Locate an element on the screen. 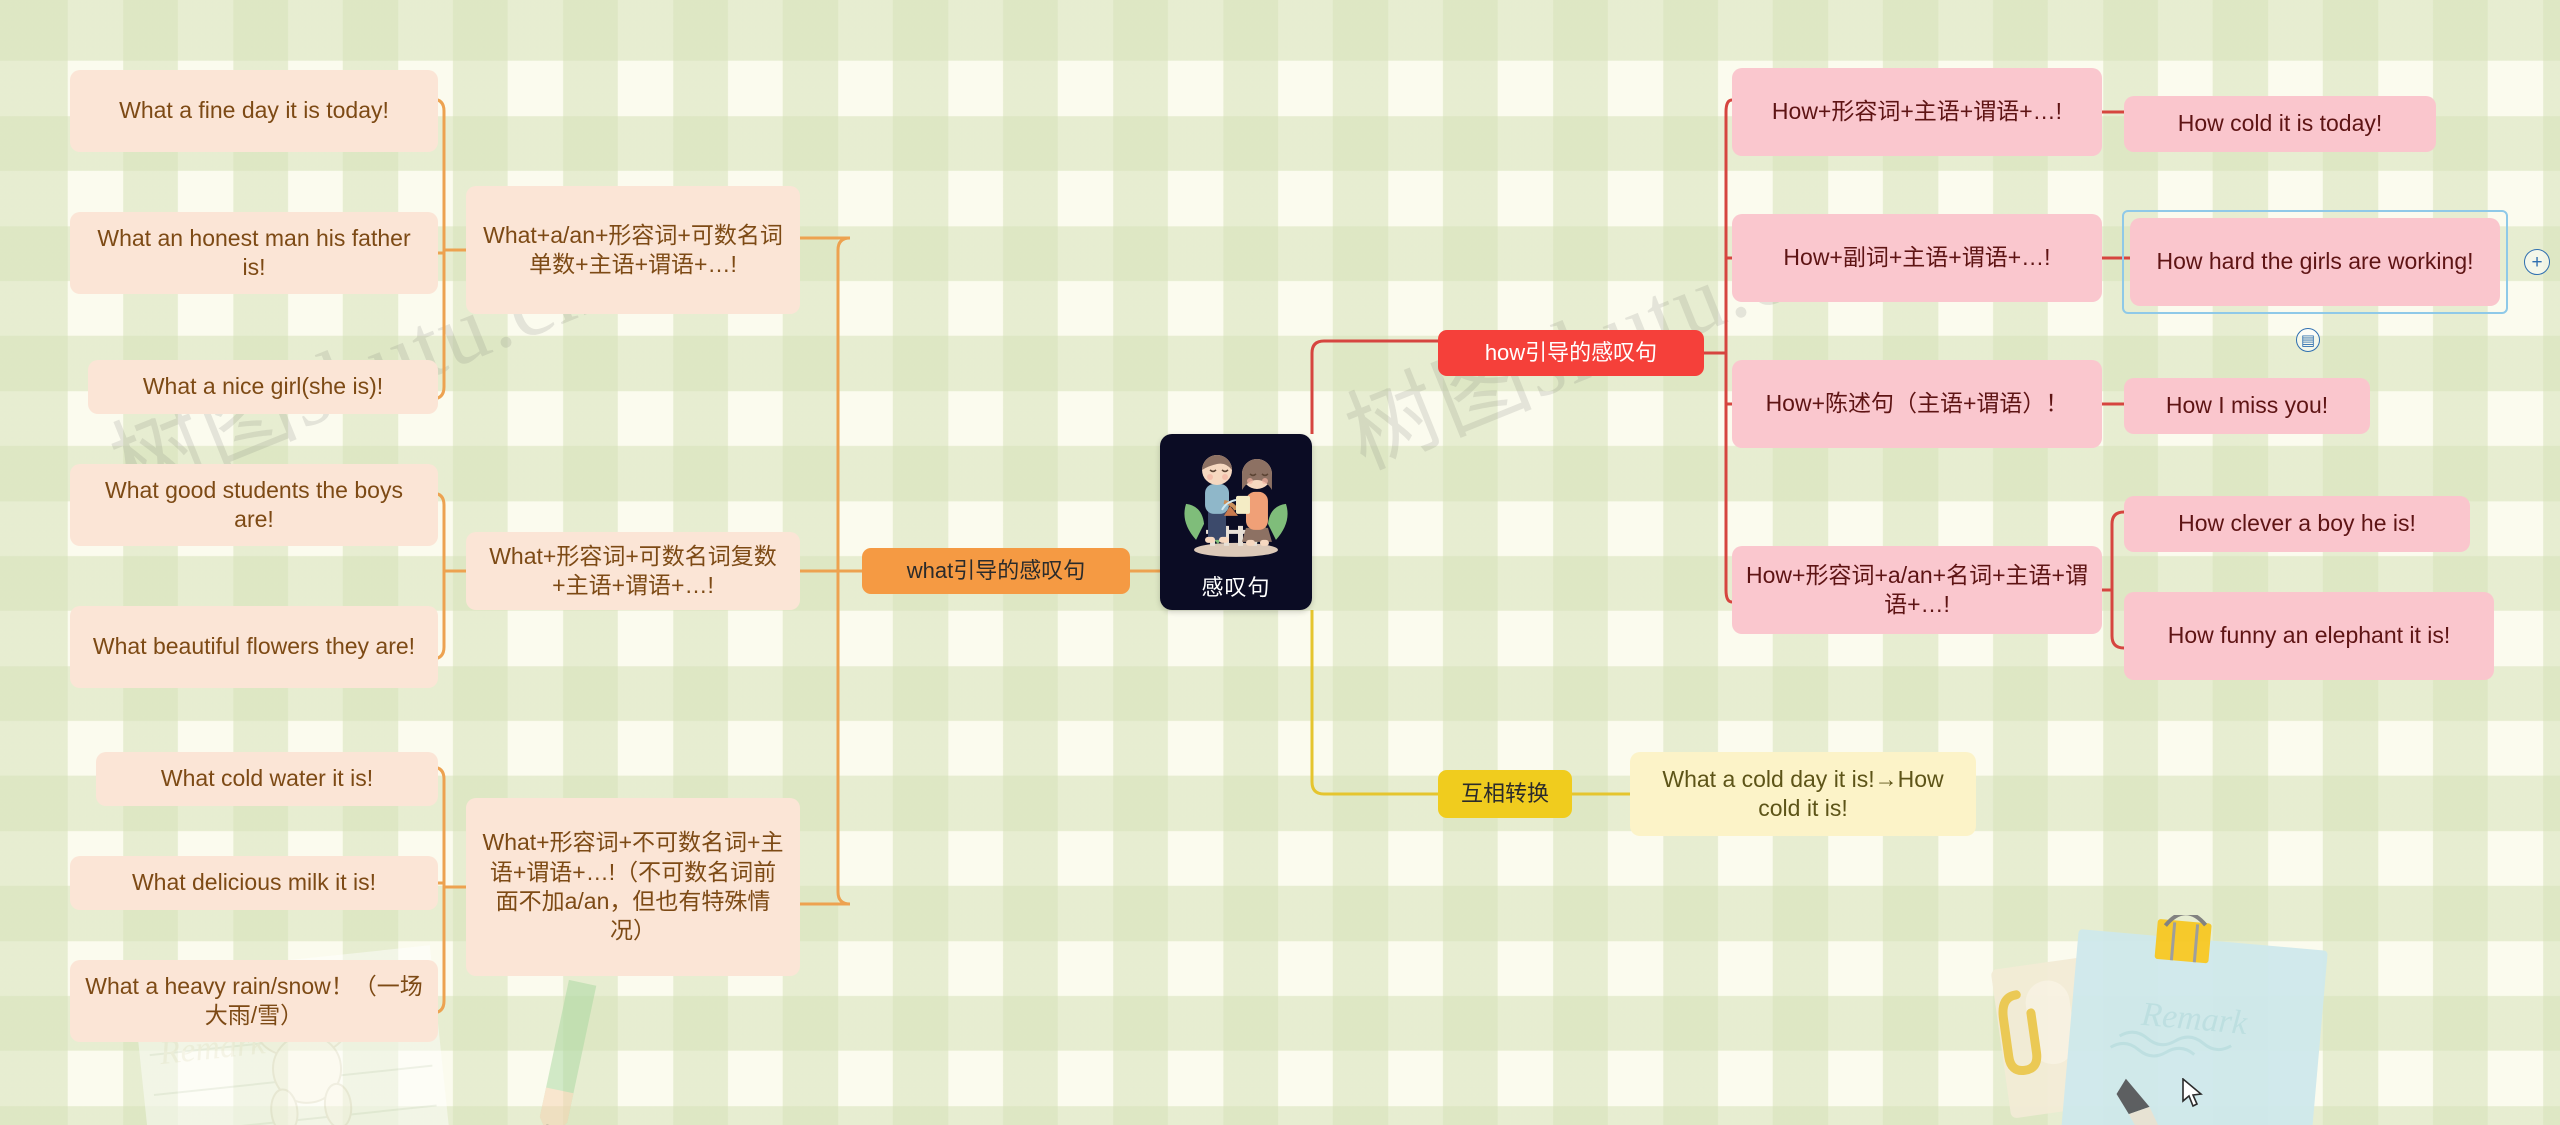 This screenshot has width=2560, height=1125. what-example-label: What cold water it is! is located at coordinates (267, 778).